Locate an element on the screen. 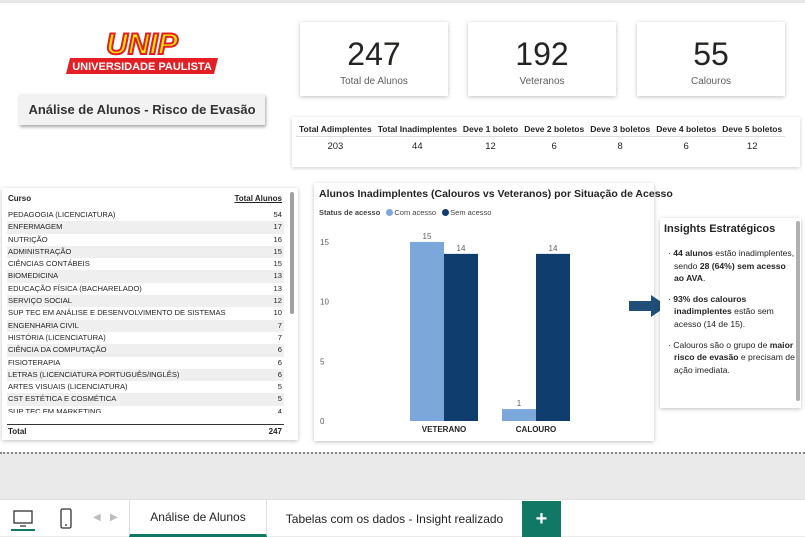  course-name: PEDAGOGIA (LICENCIATURA) is located at coordinates (62, 214).